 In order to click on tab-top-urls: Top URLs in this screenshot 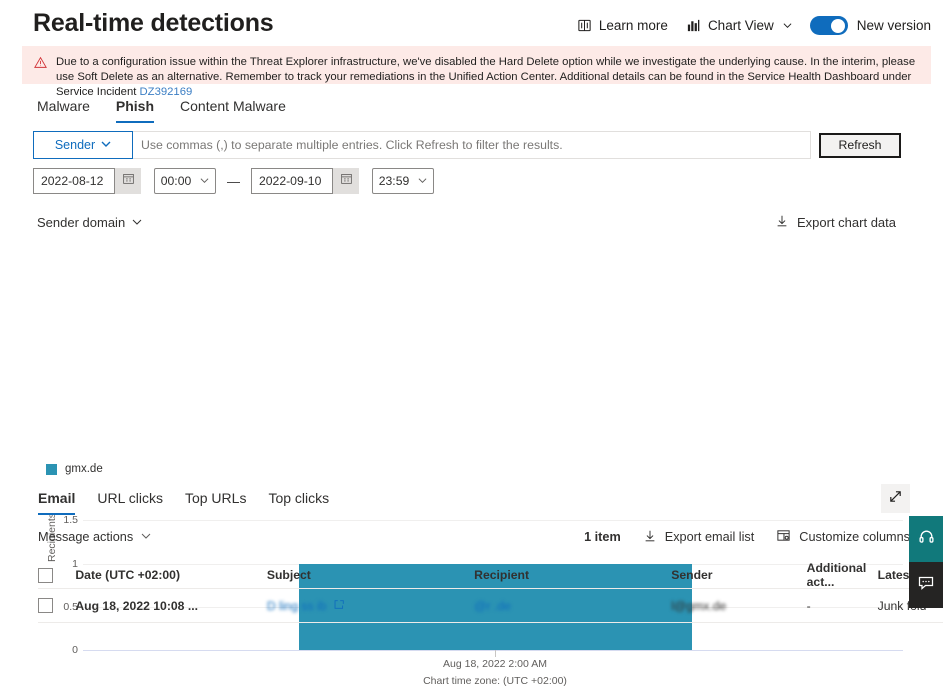, I will do `click(215, 502)`.